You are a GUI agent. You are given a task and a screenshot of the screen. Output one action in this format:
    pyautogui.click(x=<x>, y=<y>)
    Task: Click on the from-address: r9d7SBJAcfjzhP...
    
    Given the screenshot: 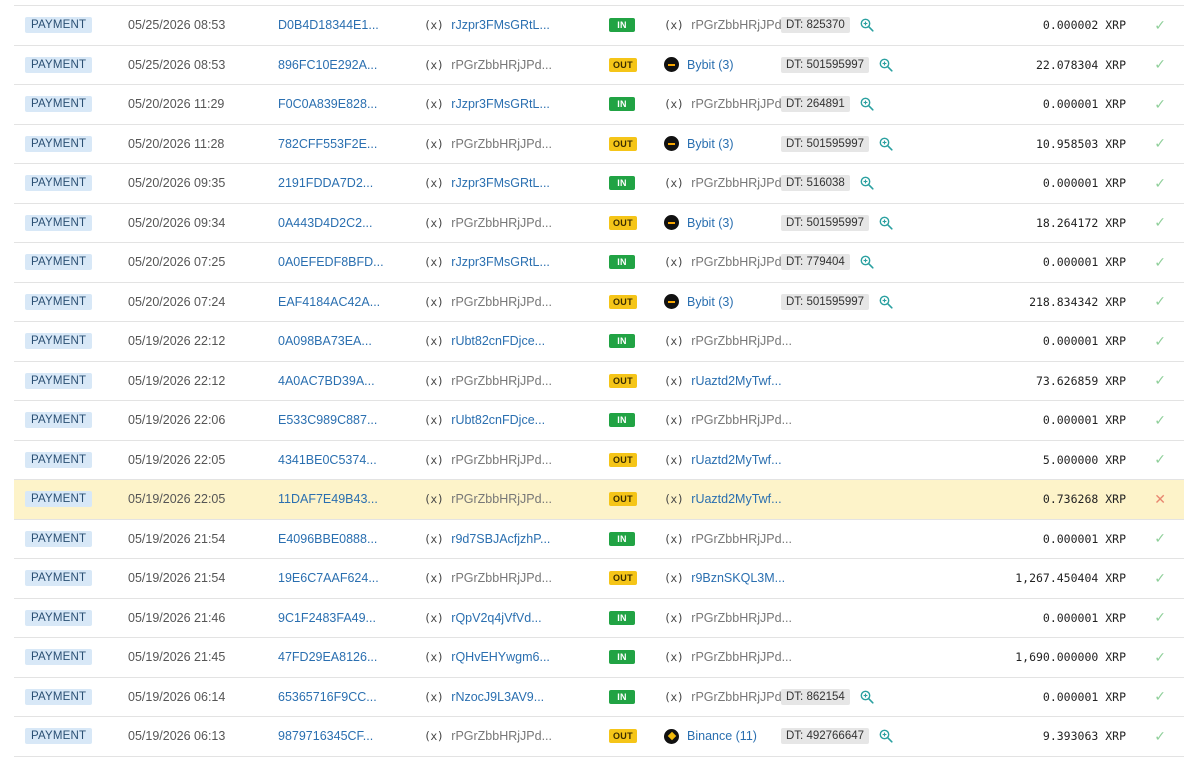 What is the action you would take?
    pyautogui.click(x=500, y=539)
    